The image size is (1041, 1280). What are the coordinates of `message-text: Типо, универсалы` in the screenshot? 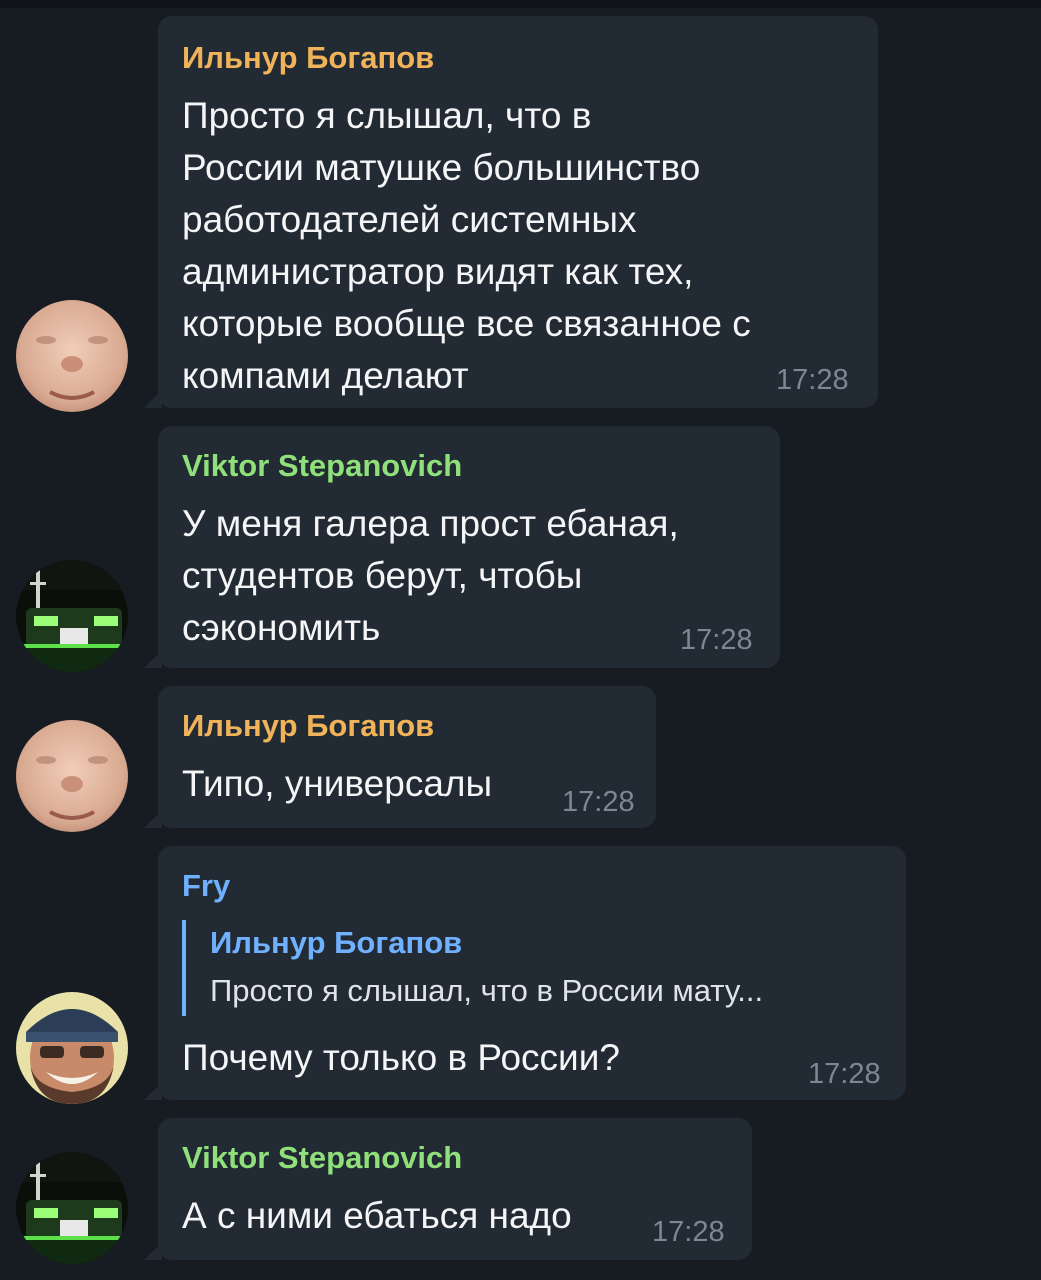 It's located at (337, 783).